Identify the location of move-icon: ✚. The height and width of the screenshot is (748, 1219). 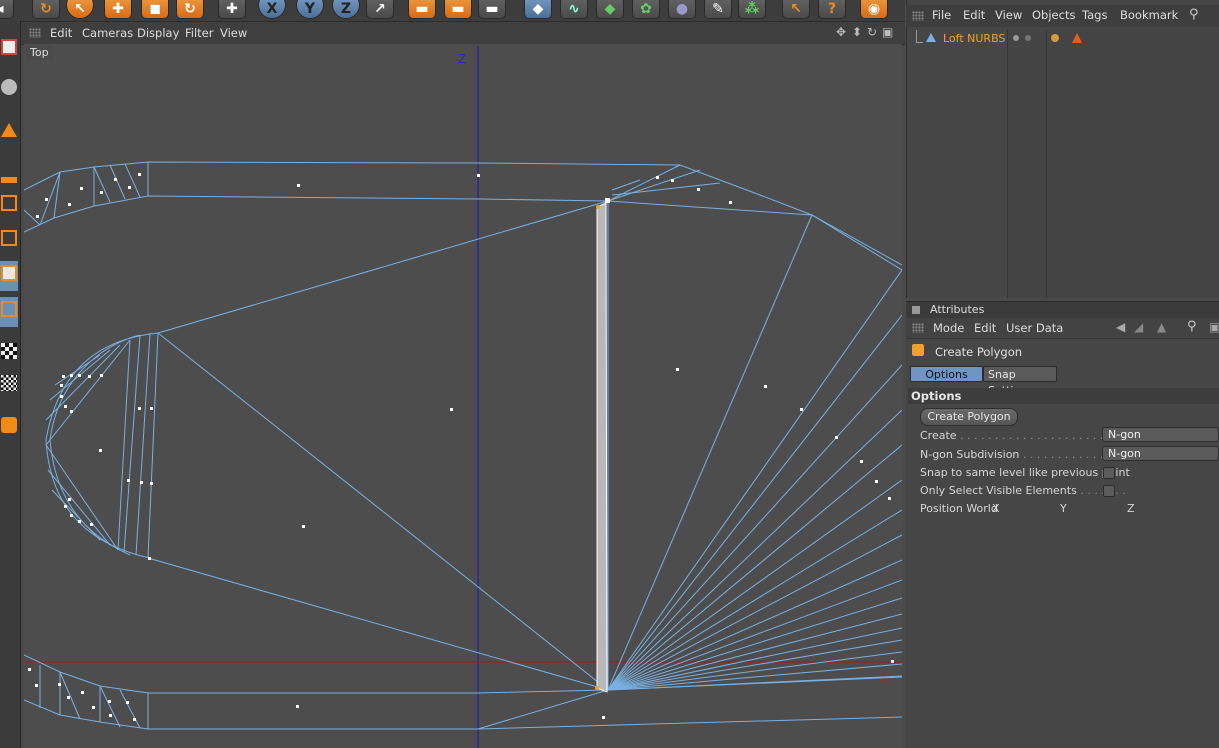
(118, 9).